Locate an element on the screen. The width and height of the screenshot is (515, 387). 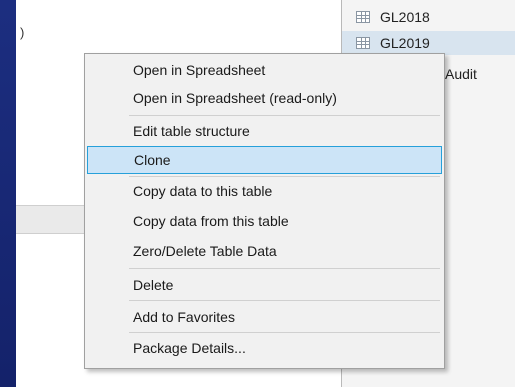
left-pane-text: ) is located at coordinates (22, 32).